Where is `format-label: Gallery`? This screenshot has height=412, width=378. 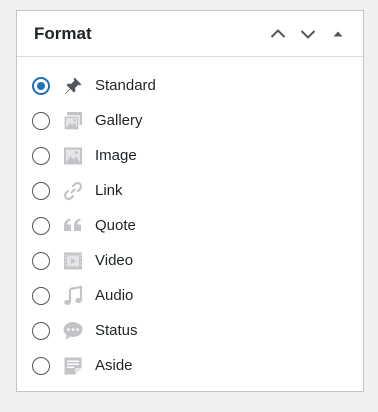
format-label: Gallery is located at coordinates (119, 120).